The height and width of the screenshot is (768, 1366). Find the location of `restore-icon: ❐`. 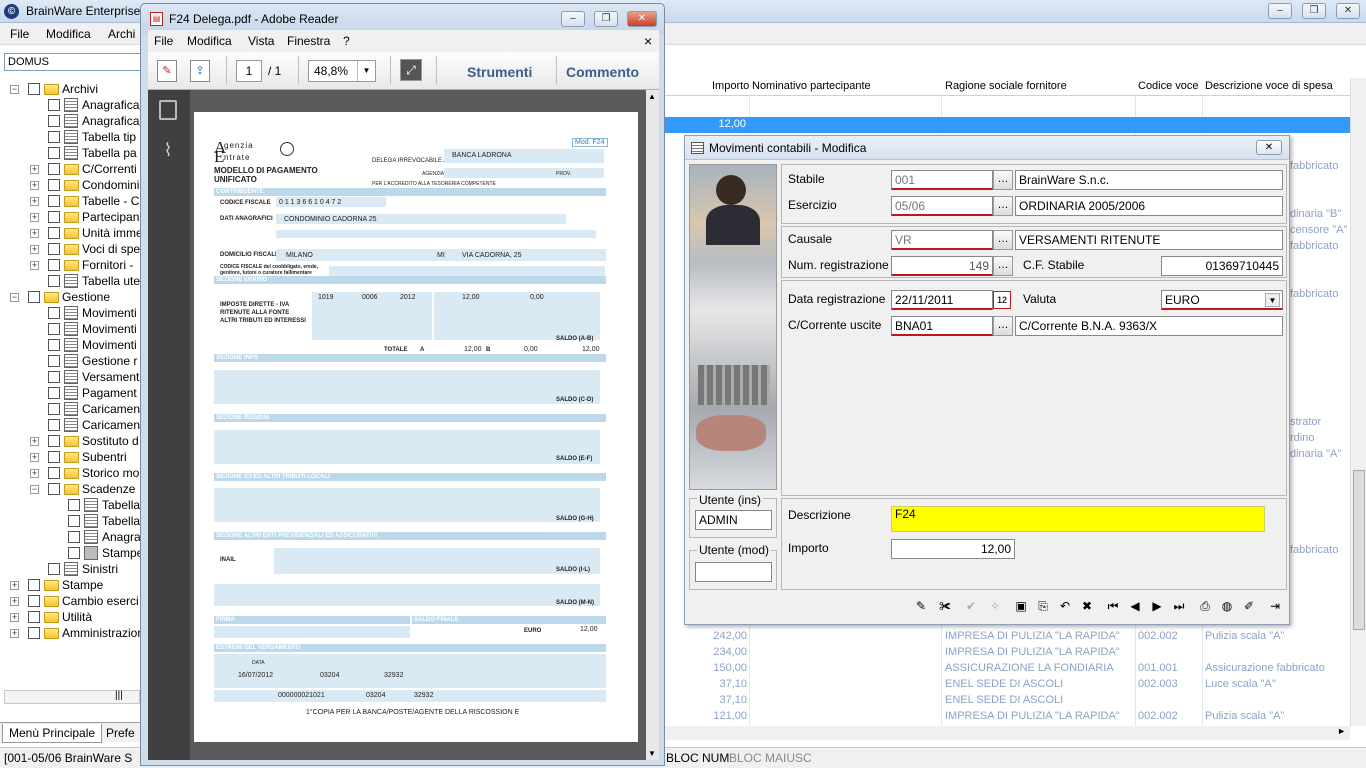

restore-icon: ❐ is located at coordinates (1314, 11).